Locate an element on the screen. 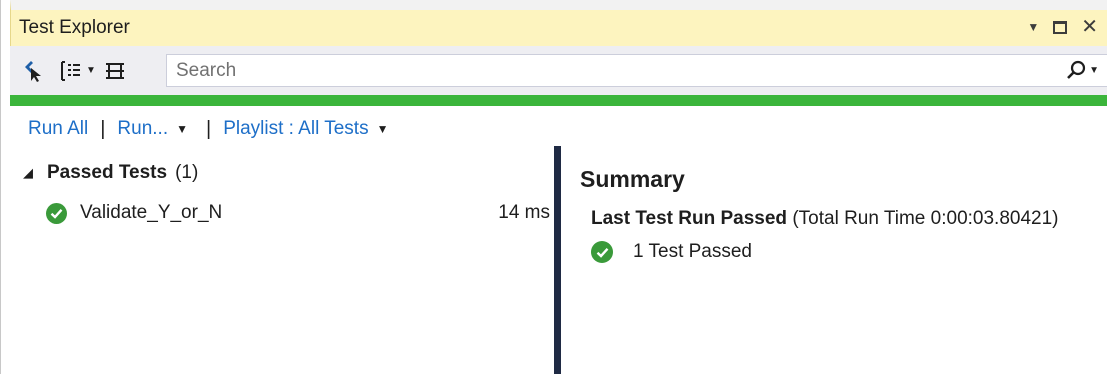  last-run-title: Last Test Run Passed is located at coordinates (689, 218).